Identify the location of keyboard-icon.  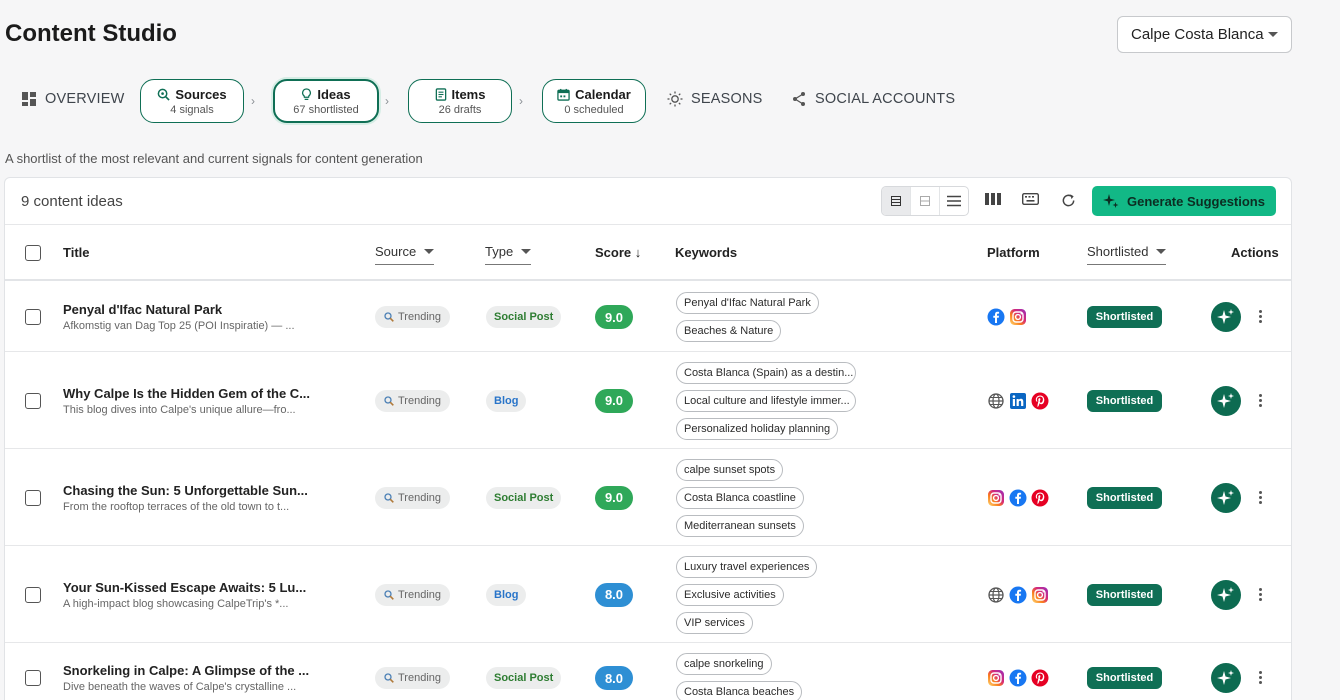
(1030, 199).